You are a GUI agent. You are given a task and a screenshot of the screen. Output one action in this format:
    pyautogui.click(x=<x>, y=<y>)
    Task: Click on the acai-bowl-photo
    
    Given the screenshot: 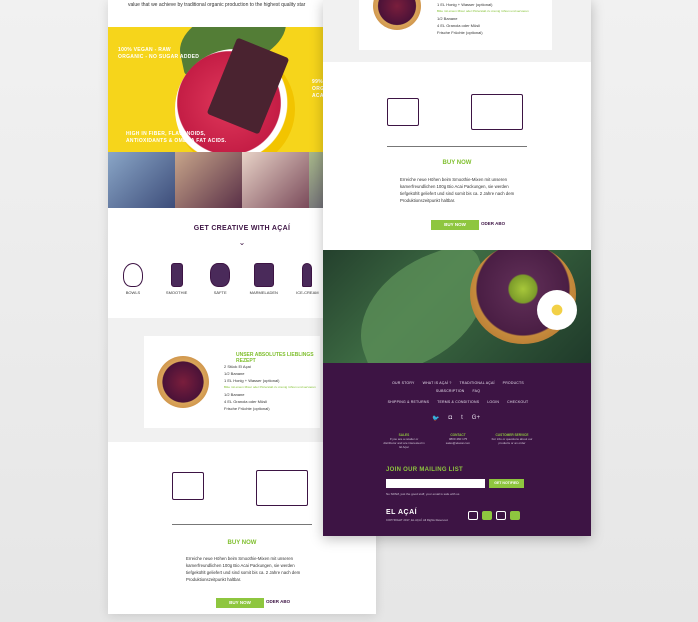 What is the action you would take?
    pyautogui.click(x=457, y=306)
    